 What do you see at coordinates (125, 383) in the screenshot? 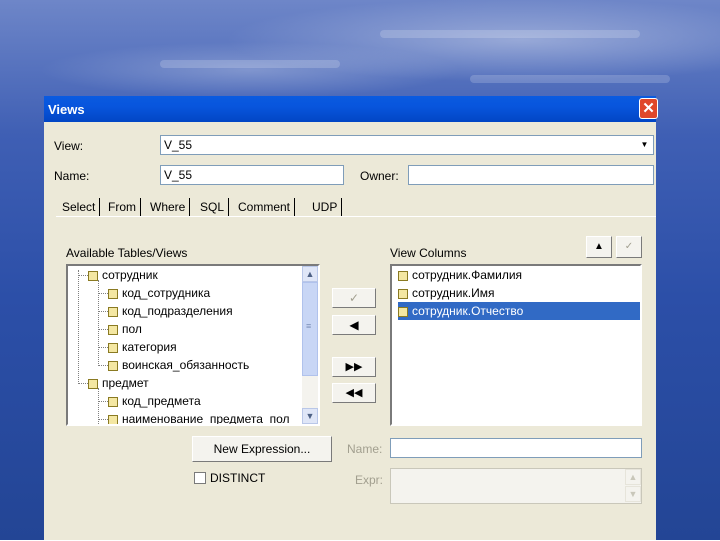
I see `tree-node-label: предмет` at bounding box center [125, 383].